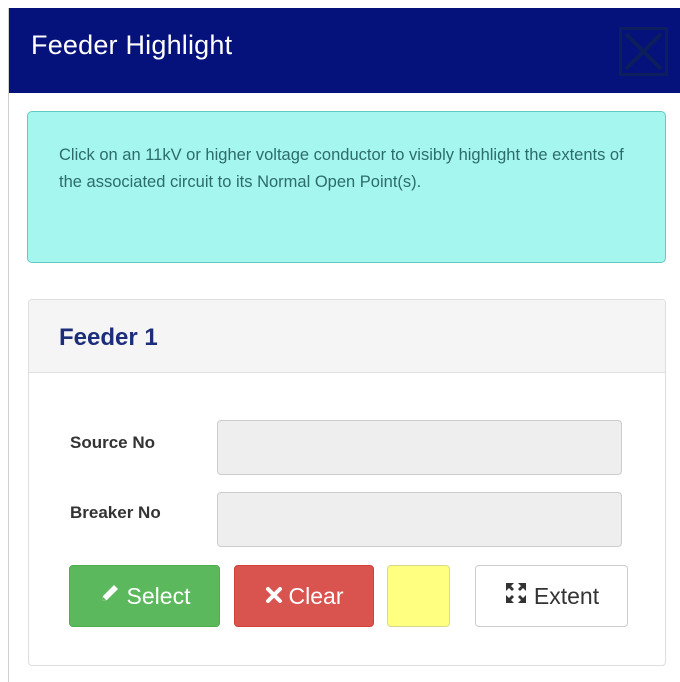  Describe the element at coordinates (108, 337) in the screenshot. I see `feeder-title: Feeder 1` at that location.